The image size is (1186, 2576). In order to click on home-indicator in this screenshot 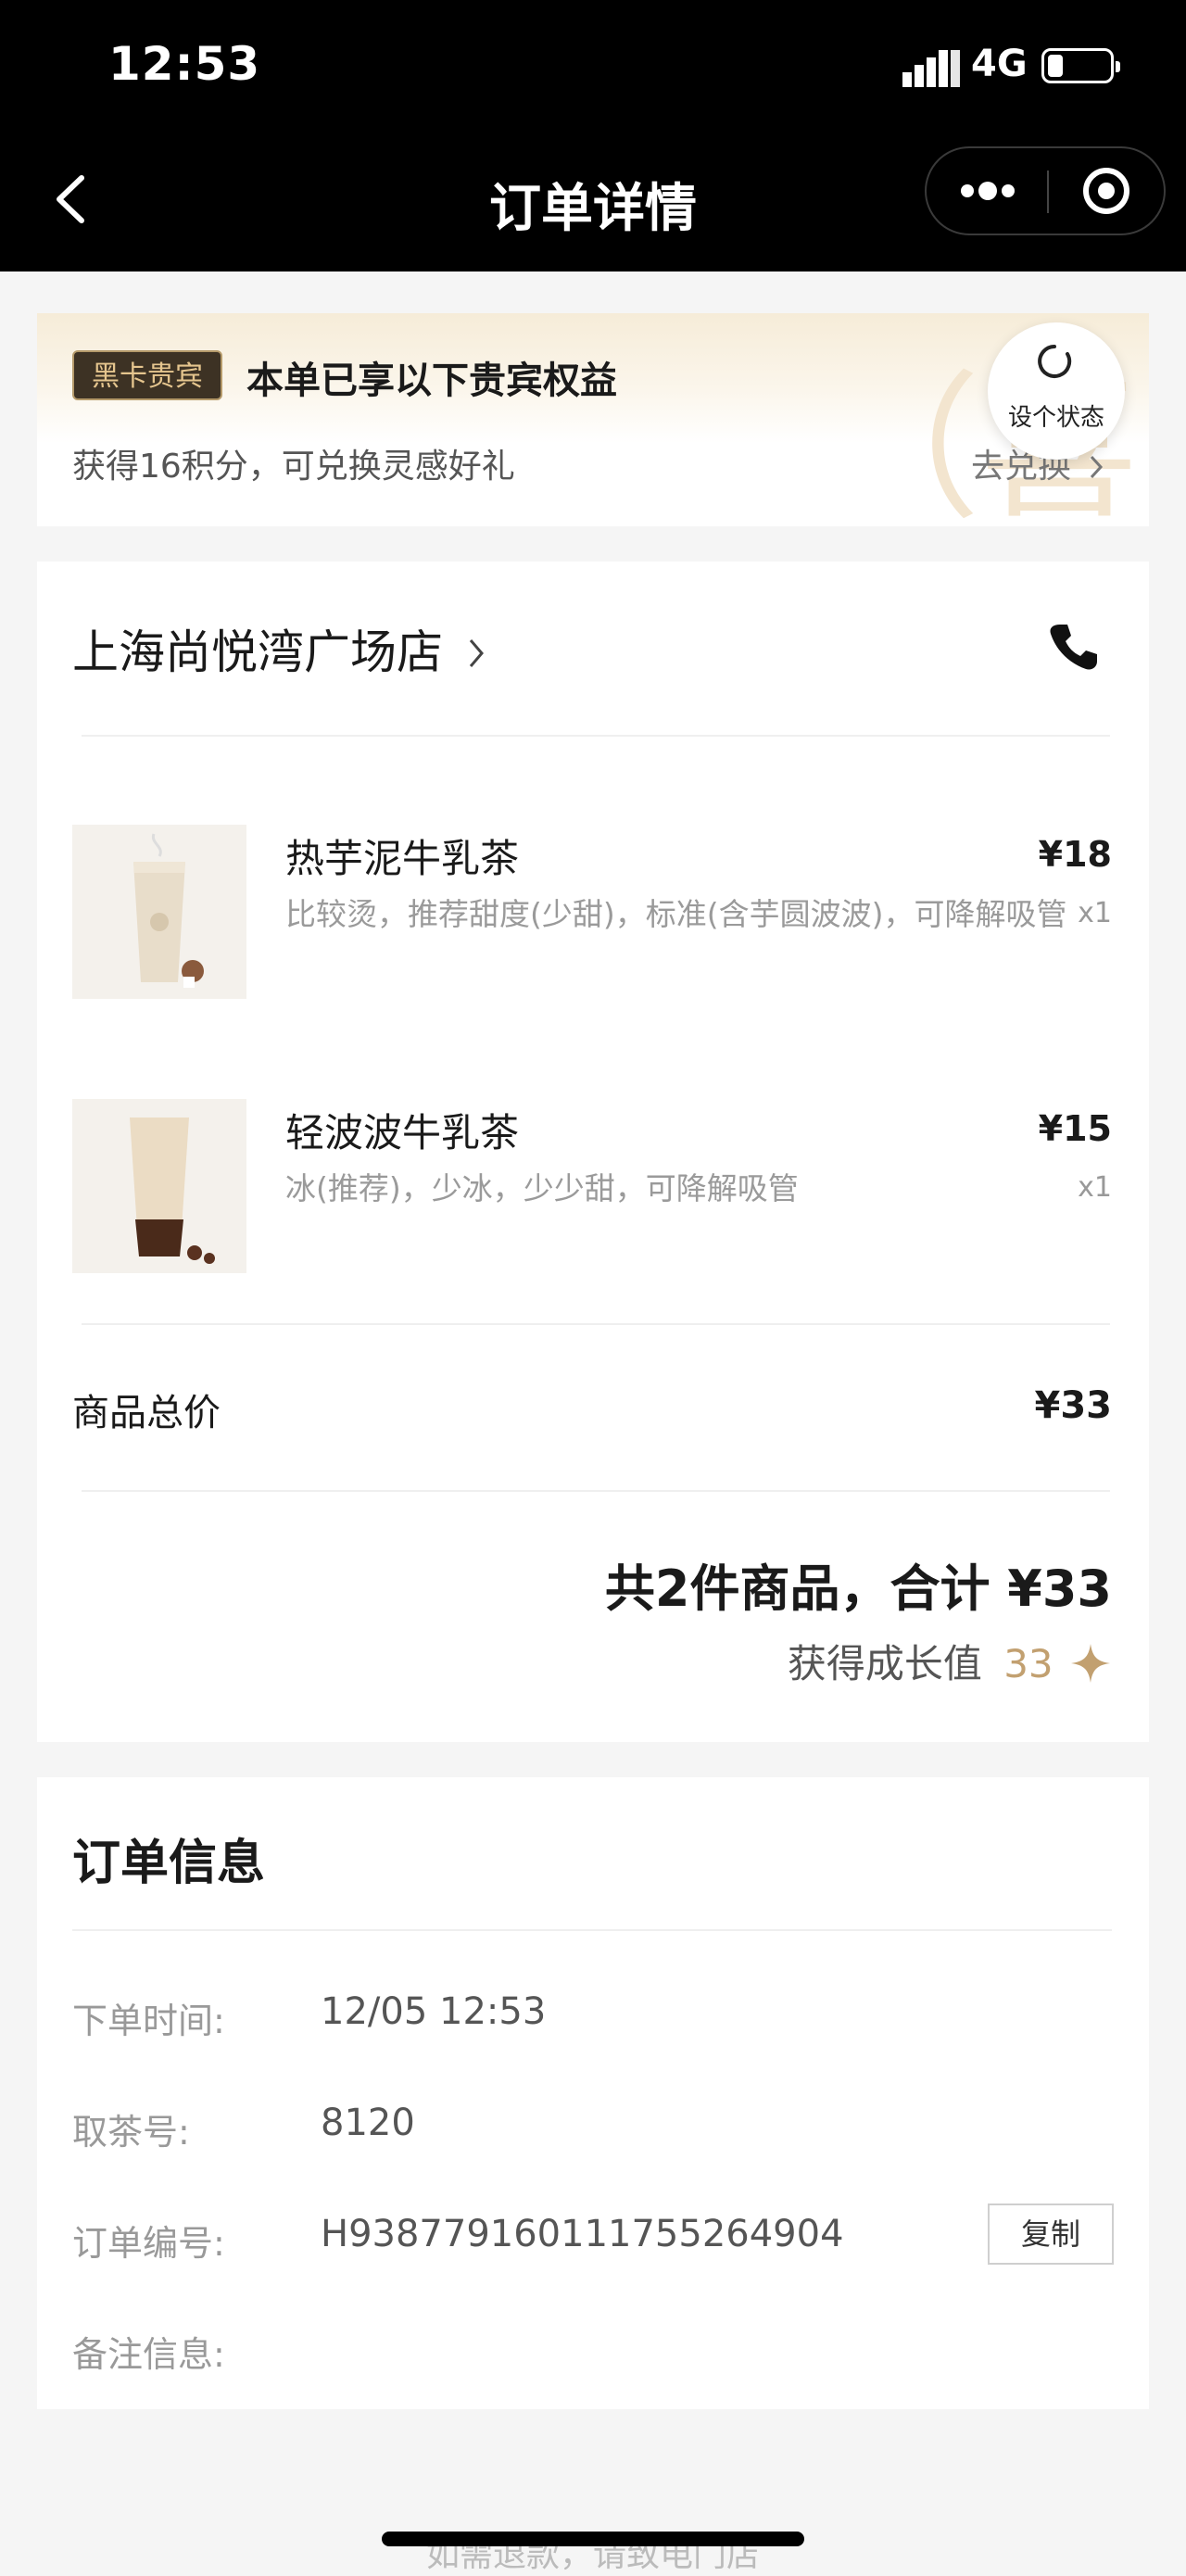, I will do `click(593, 2539)`.